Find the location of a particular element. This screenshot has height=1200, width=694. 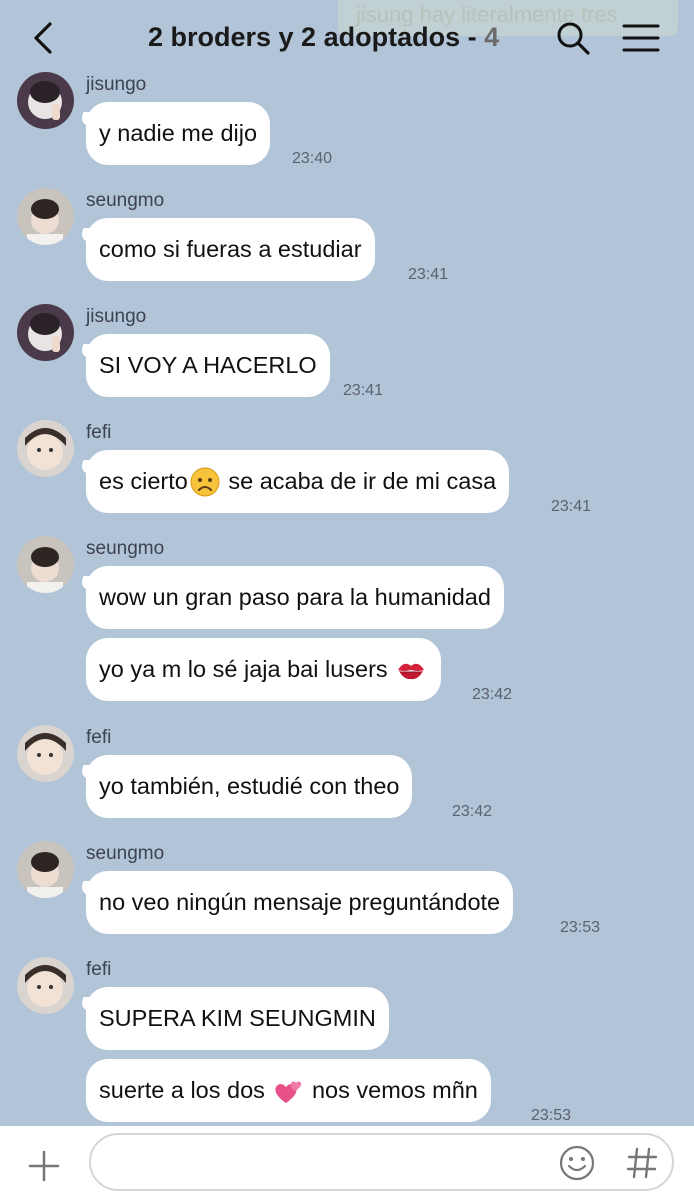

member-count: 4 is located at coordinates (492, 37).